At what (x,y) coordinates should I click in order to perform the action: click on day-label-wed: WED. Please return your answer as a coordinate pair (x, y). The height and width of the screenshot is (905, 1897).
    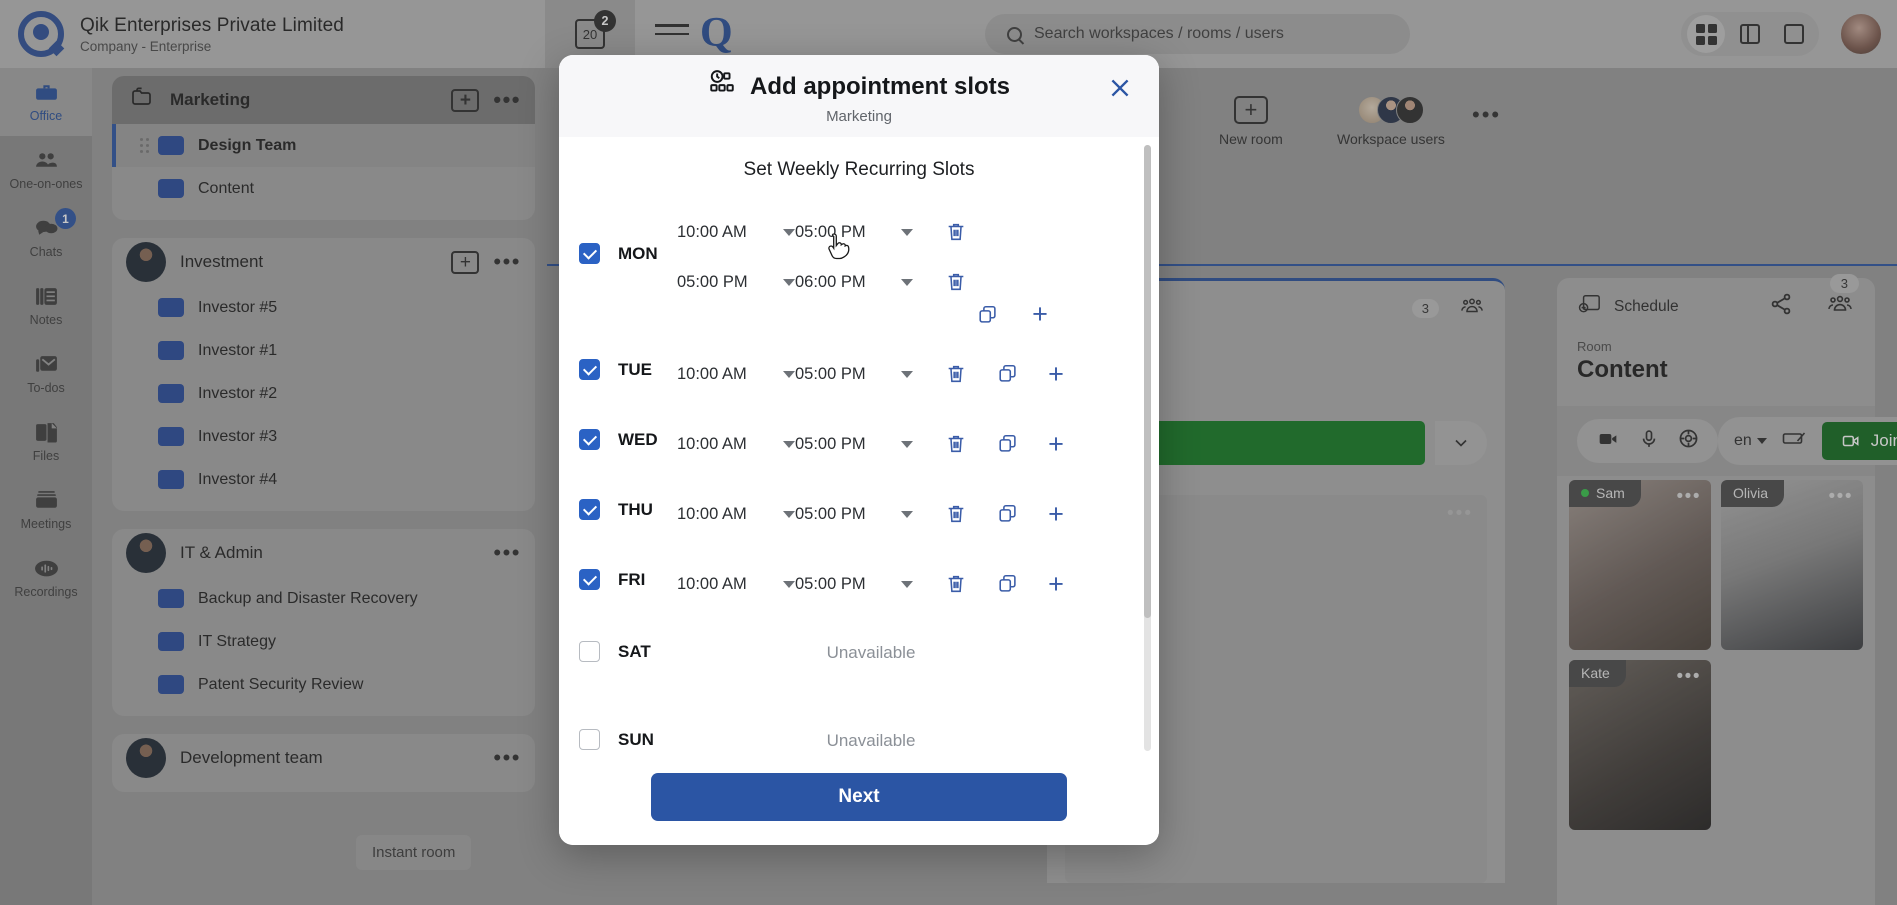
    Looking at the image, I should click on (638, 439).